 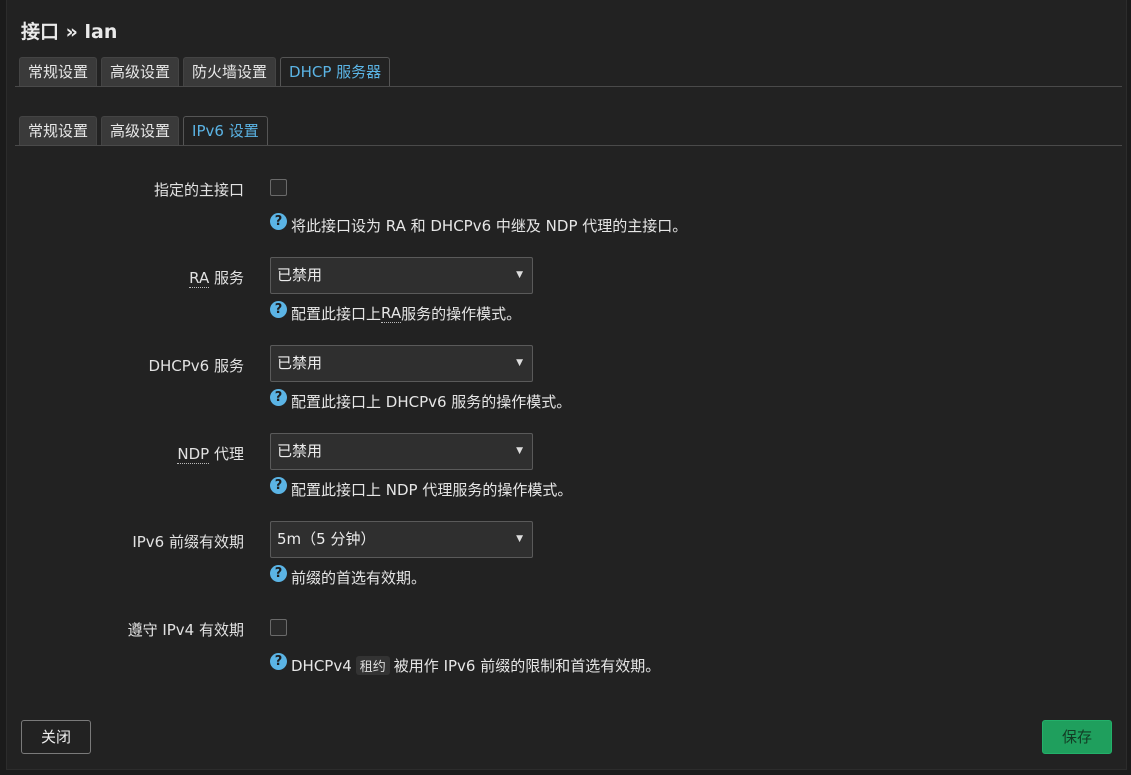 I want to click on save-button: 保存, so click(x=1077, y=737).